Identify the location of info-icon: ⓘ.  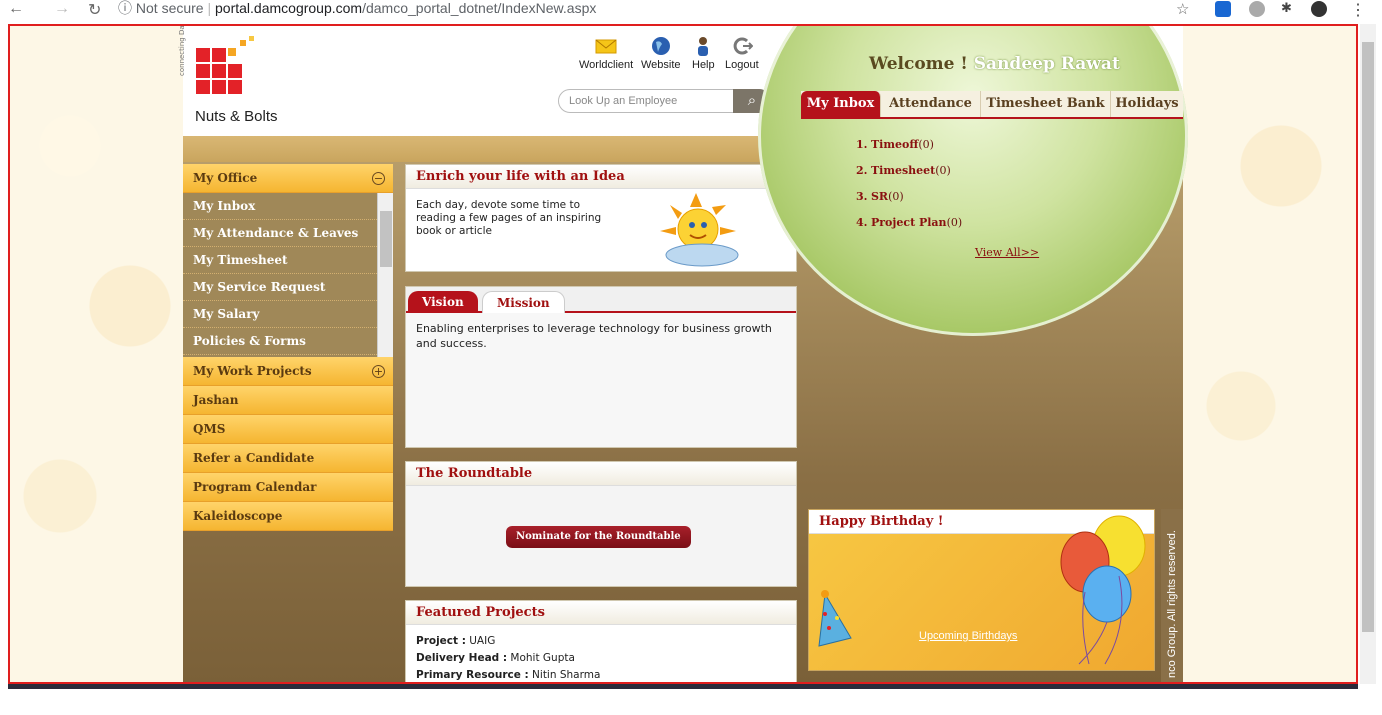
(127, 8).